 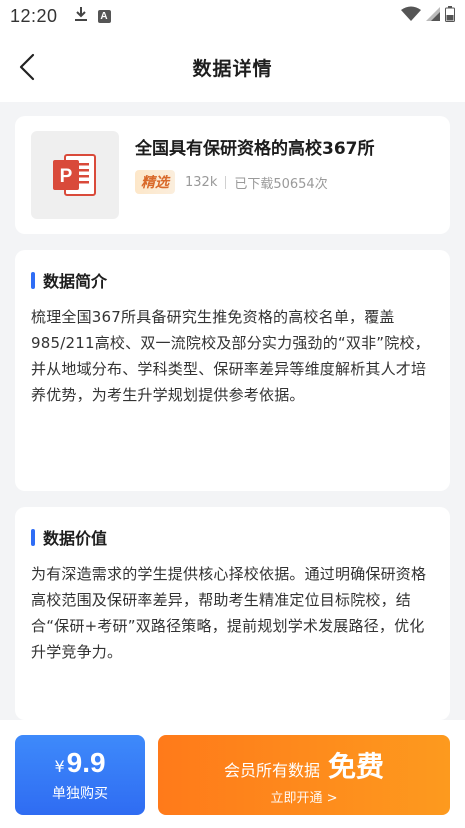 I want to click on vip-subscribe-button: 会员所有数据 免费 立即开通 >, so click(x=304, y=775).